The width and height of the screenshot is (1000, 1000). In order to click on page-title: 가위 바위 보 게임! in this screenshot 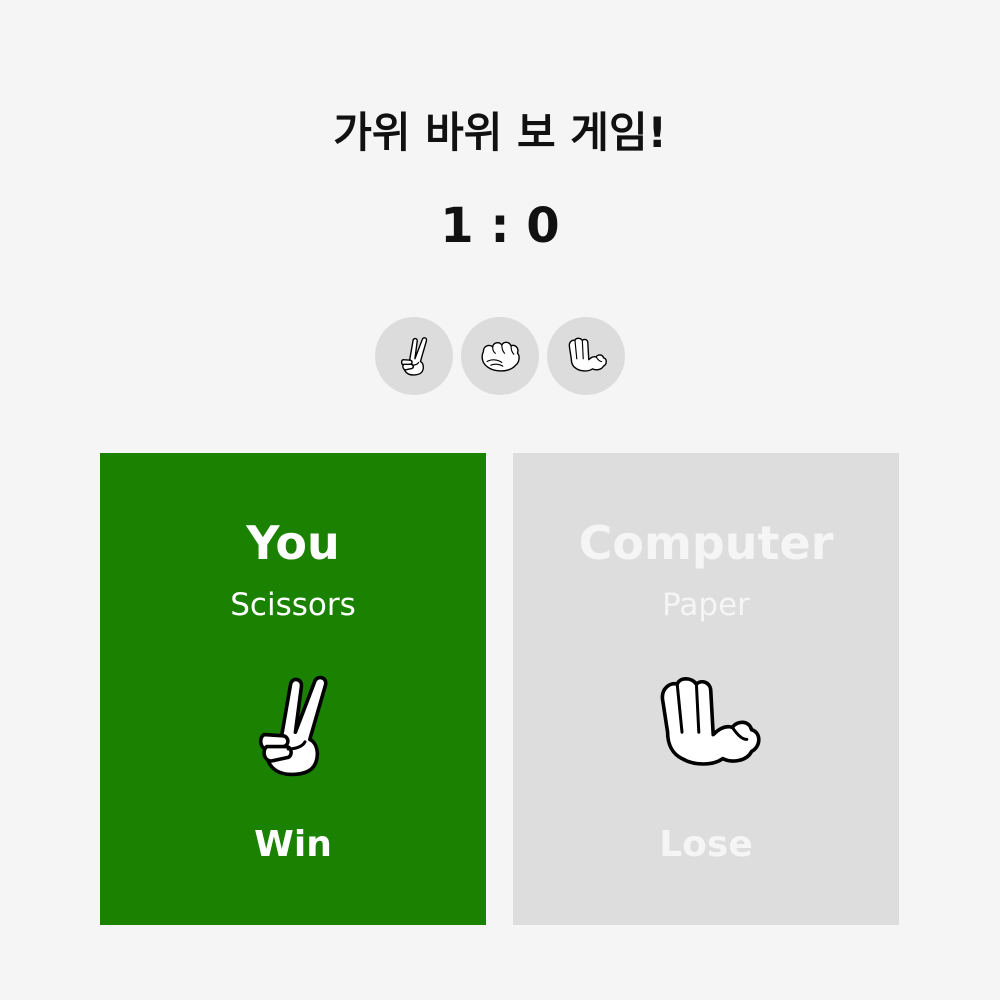, I will do `click(500, 132)`.